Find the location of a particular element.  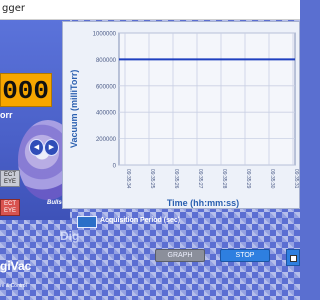

select-eye-button-2-line2: EYE is located at coordinates (9, 211).